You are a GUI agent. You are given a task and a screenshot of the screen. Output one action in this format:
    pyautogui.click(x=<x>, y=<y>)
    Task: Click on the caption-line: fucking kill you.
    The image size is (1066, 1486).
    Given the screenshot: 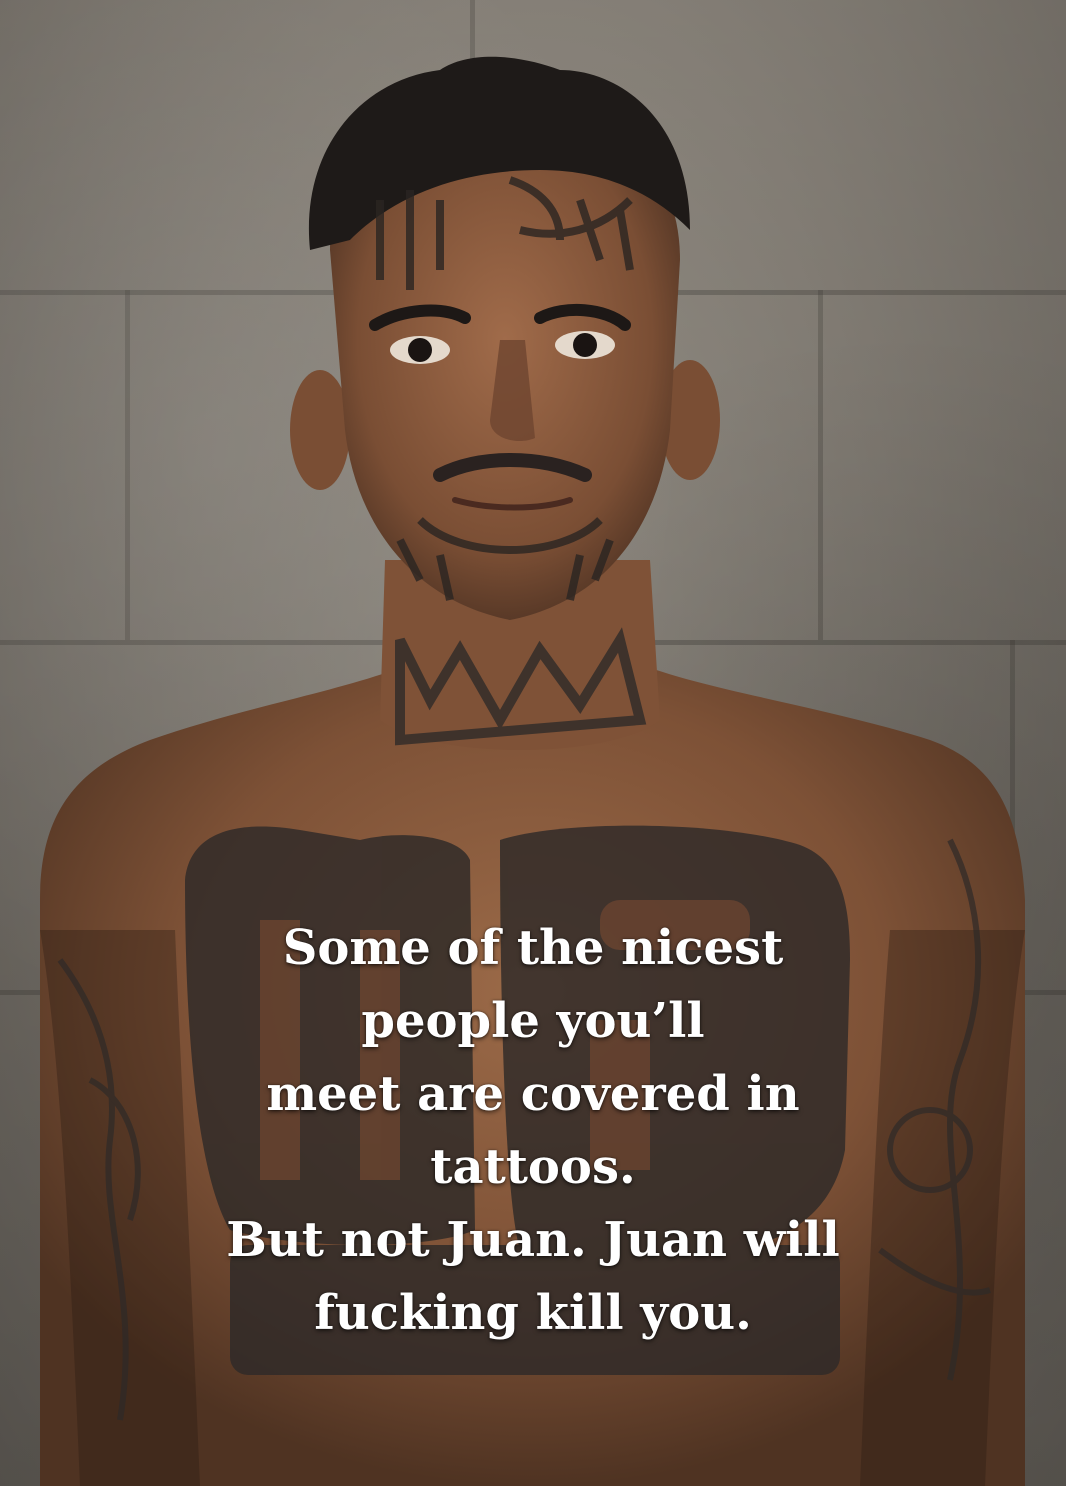 What is the action you would take?
    pyautogui.click(x=533, y=1313)
    